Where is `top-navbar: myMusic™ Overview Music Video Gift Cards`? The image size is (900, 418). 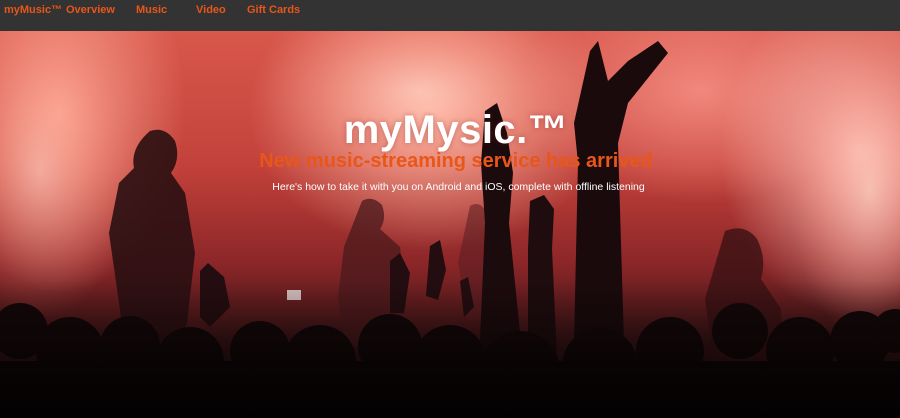
top-navbar: myMusic™ Overview Music Video Gift Cards is located at coordinates (450, 15).